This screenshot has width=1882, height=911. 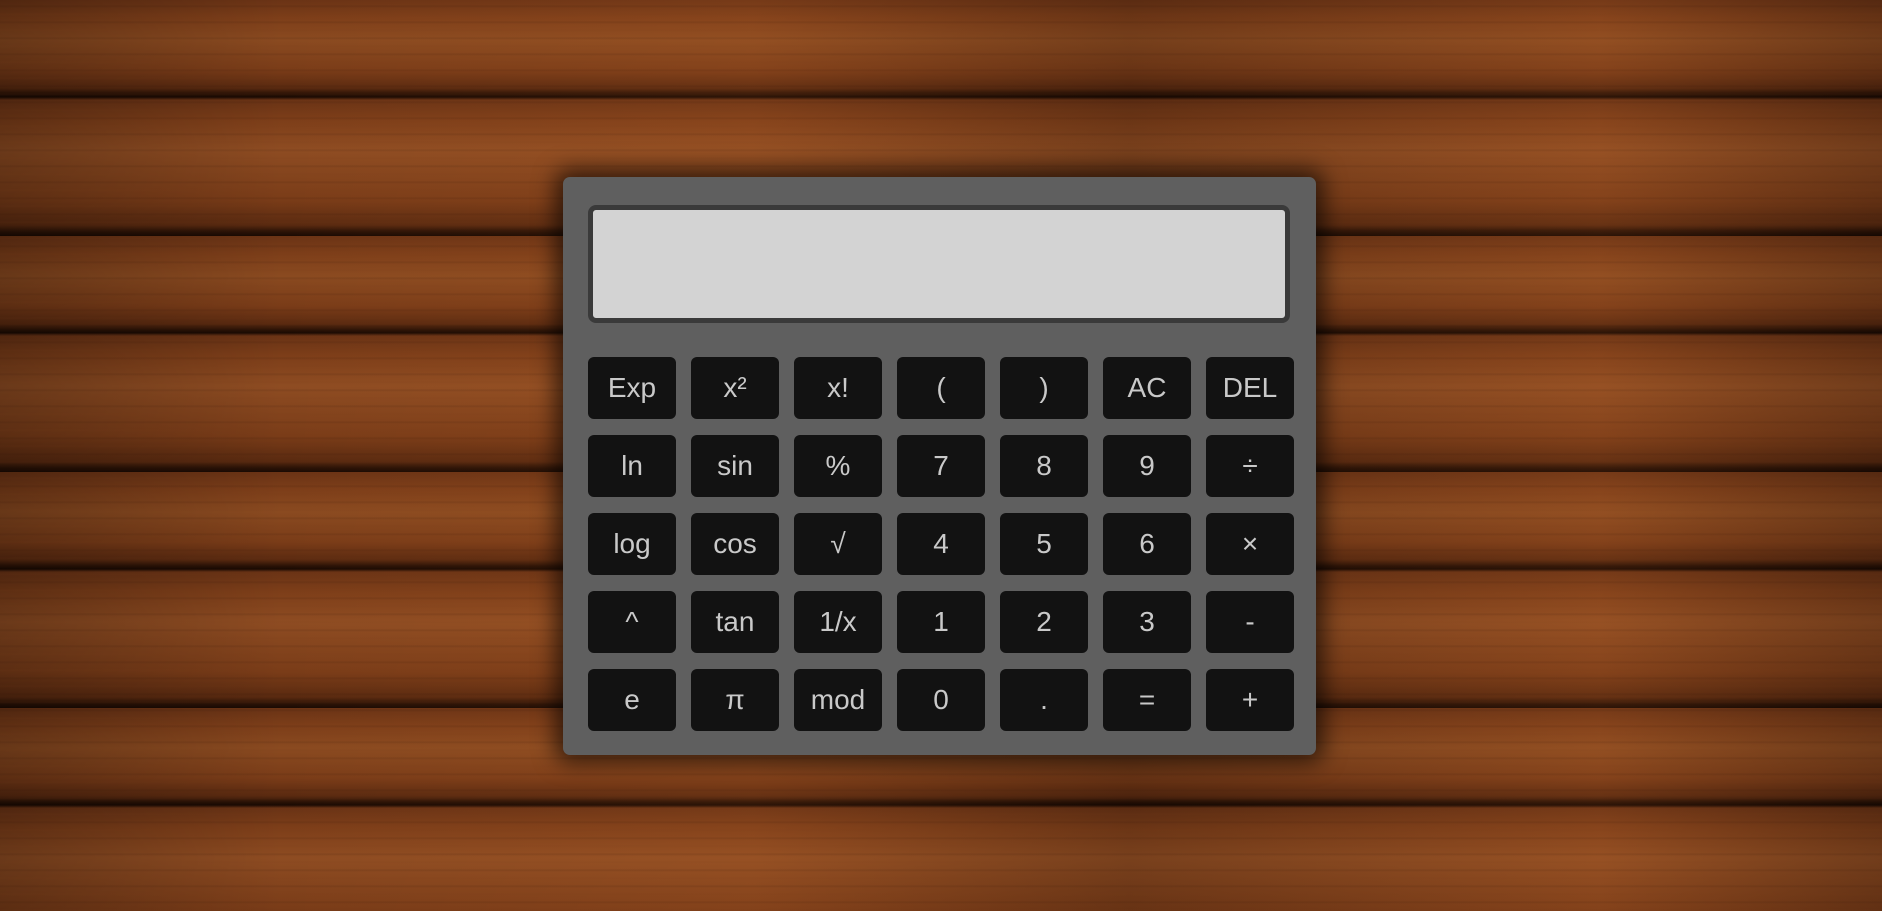 What do you see at coordinates (1147, 622) in the screenshot?
I see `digit-3-button: 3` at bounding box center [1147, 622].